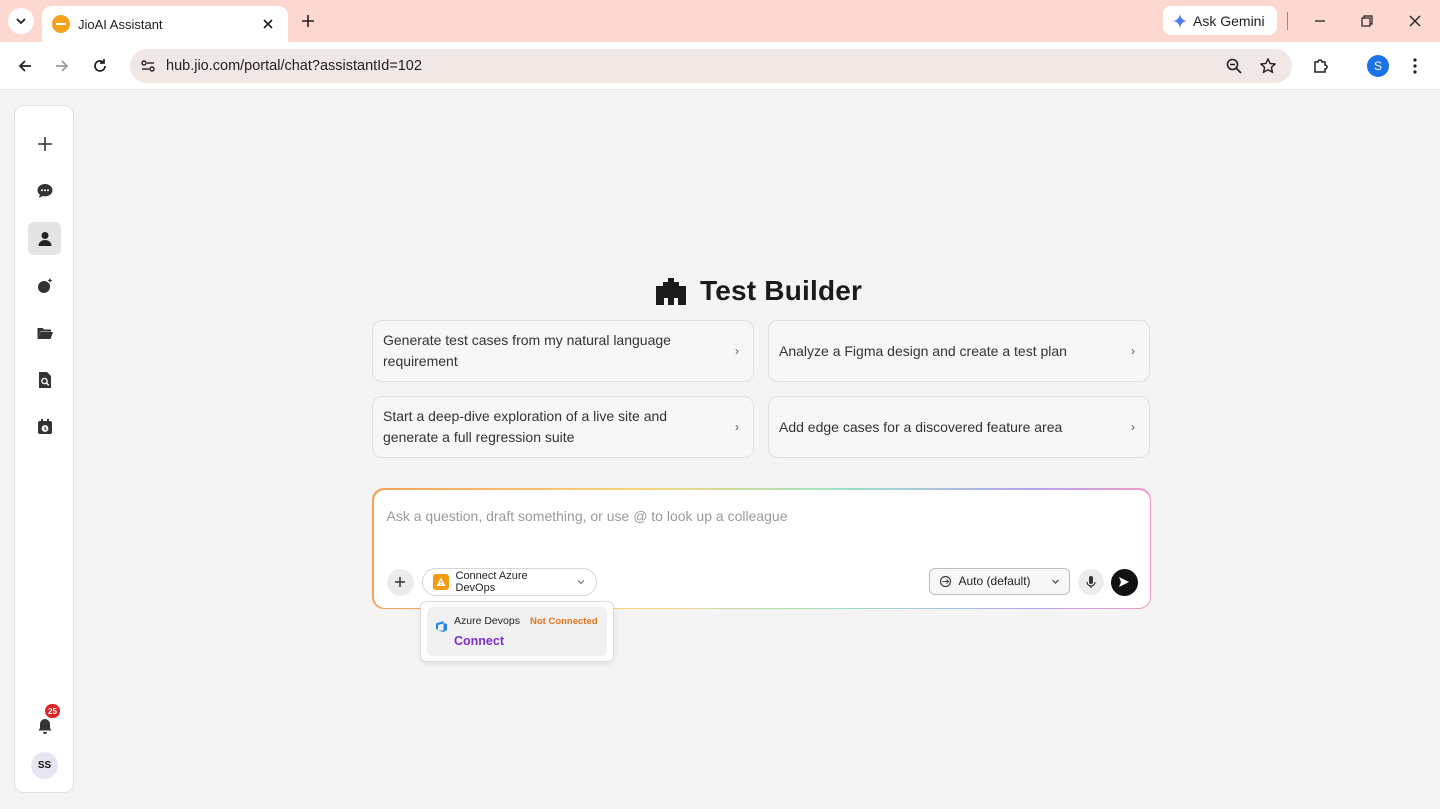 This screenshot has height=809, width=1440. I want to click on ask-gemini-label: Ask Gemini, so click(1229, 20).